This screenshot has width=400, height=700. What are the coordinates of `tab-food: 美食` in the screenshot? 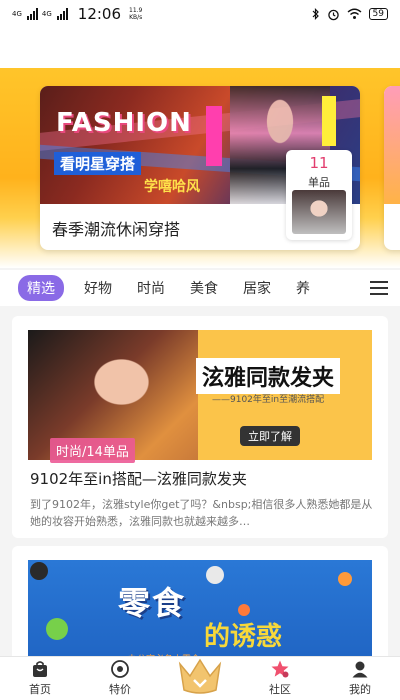 It's located at (204, 288).